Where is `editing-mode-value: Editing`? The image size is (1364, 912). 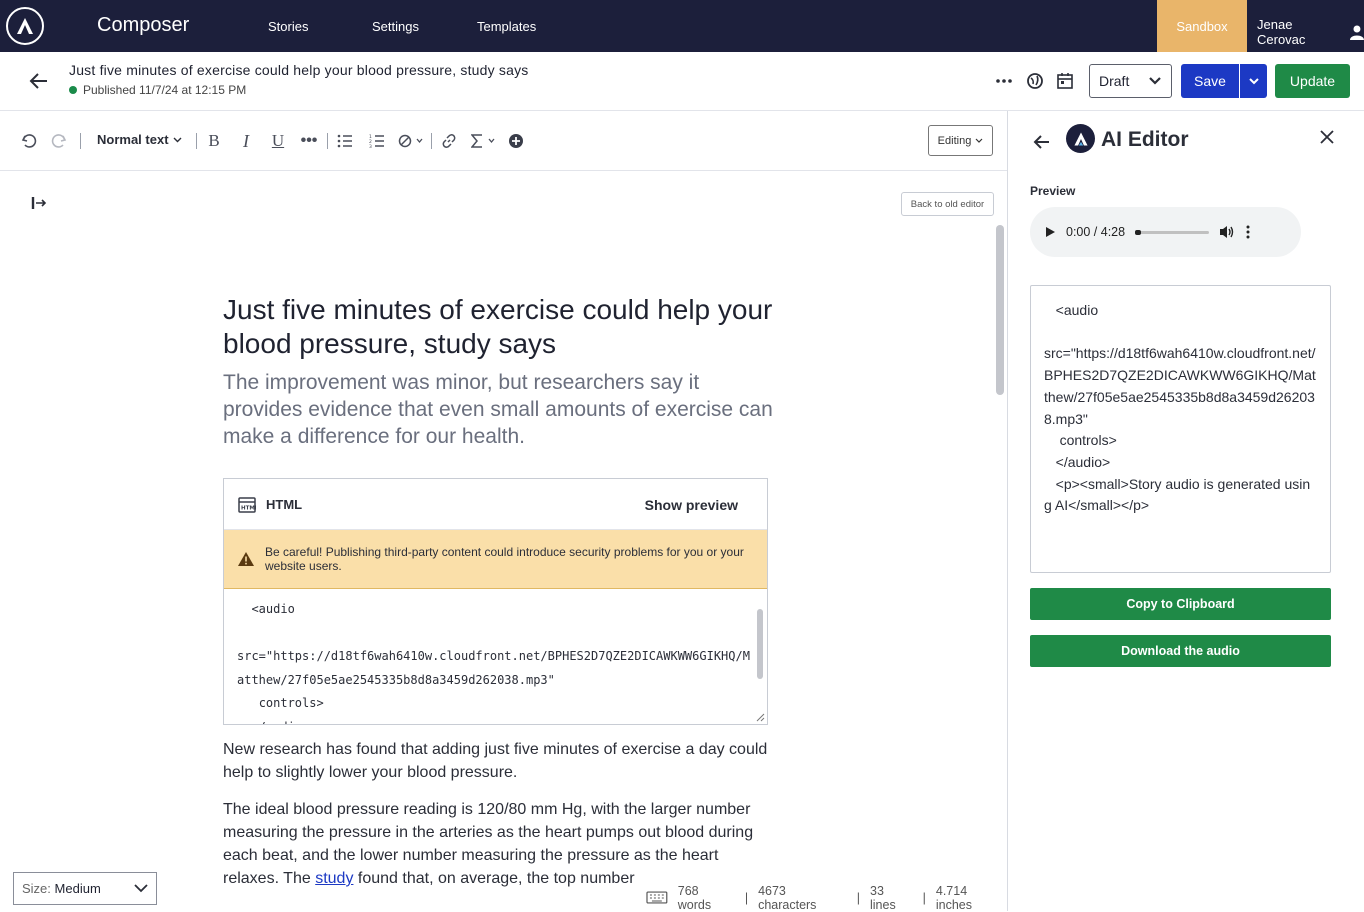 editing-mode-value: Editing is located at coordinates (954, 140).